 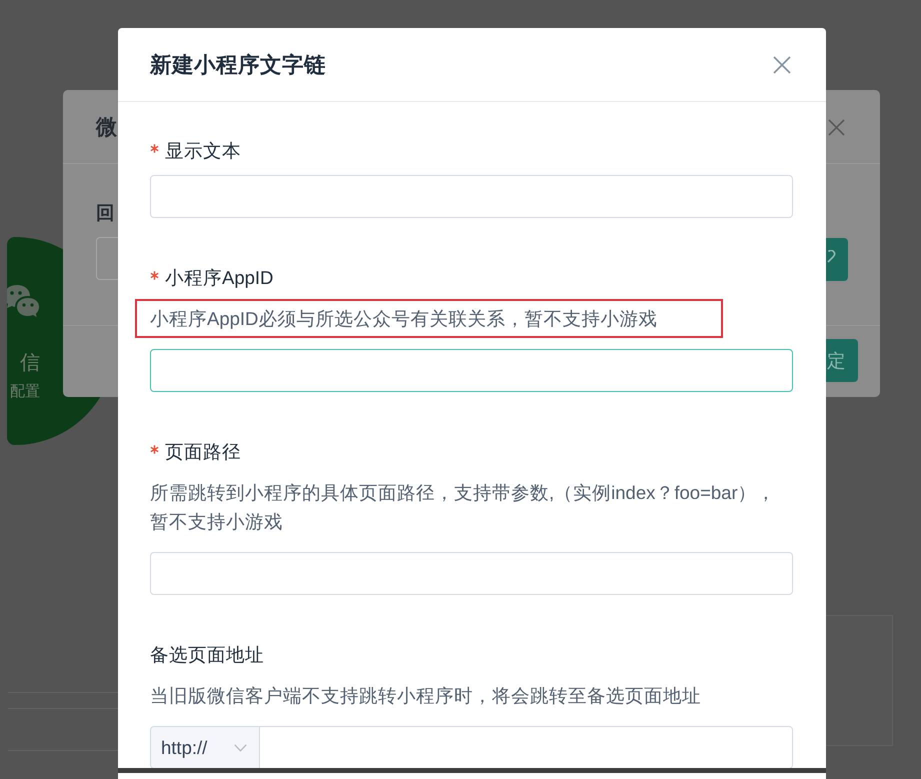 What do you see at coordinates (106, 128) in the screenshot?
I see `dialog-title: 微` at bounding box center [106, 128].